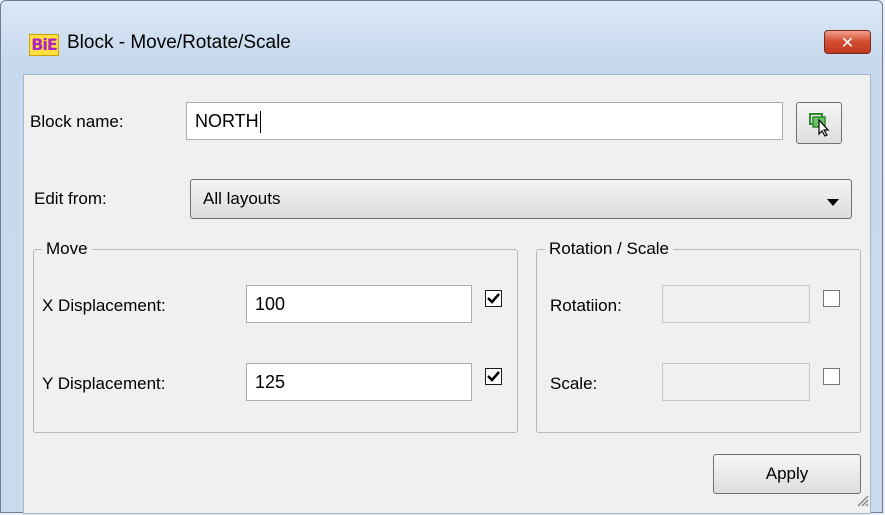  I want to click on edit-from-label: Edit from:, so click(70, 198).